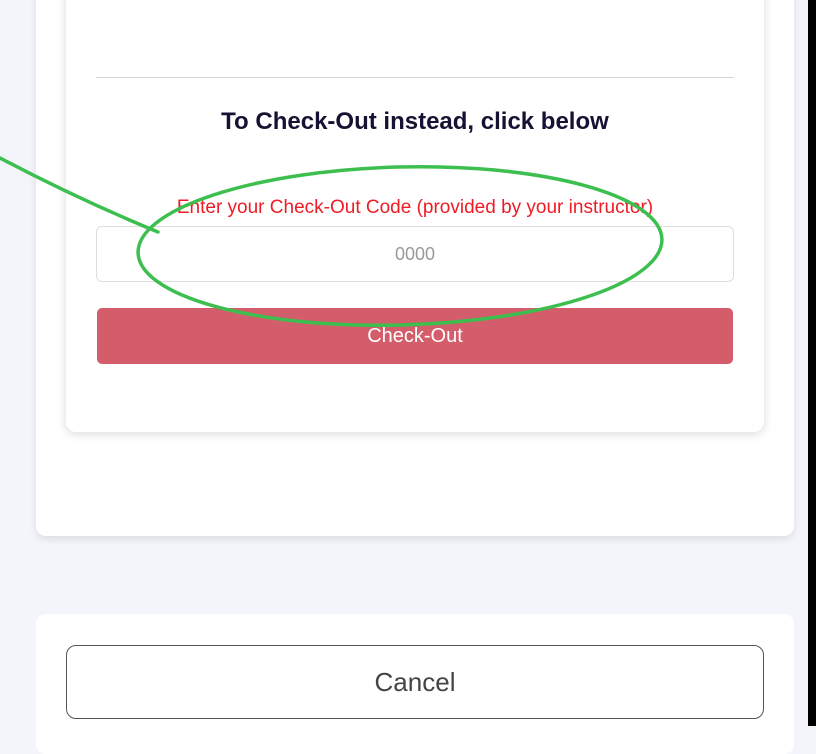 The height and width of the screenshot is (754, 816). I want to click on checkout-button: Check-Out, so click(415, 336).